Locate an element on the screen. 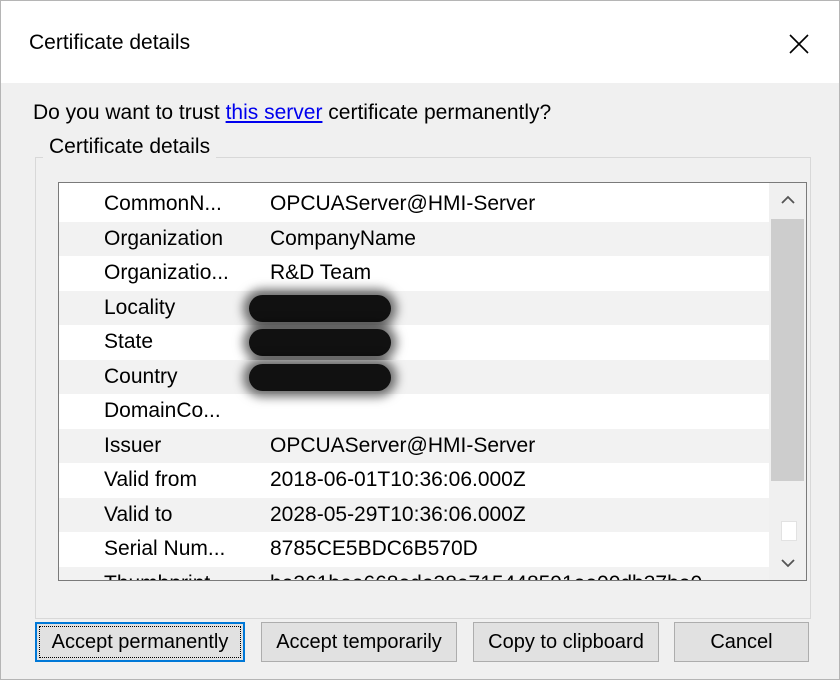 This screenshot has width=840, height=680. field-row: Organization CompanyName is located at coordinates (414, 238).